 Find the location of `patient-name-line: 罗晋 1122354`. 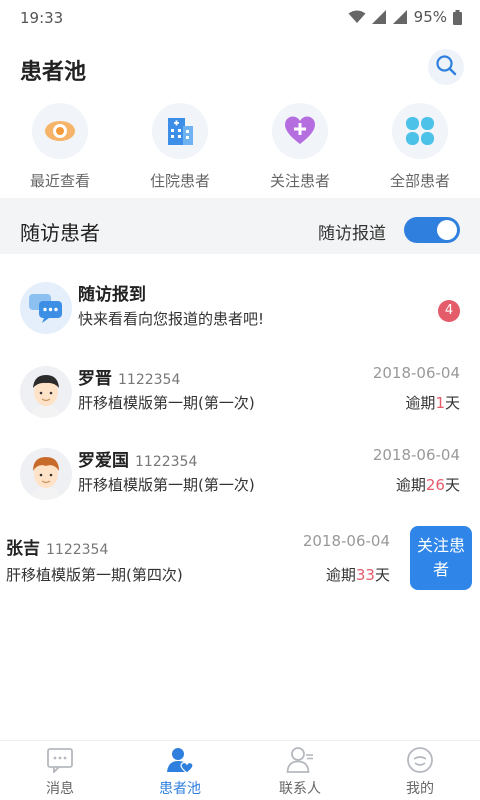

patient-name-line: 罗晋 1122354 is located at coordinates (129, 376).